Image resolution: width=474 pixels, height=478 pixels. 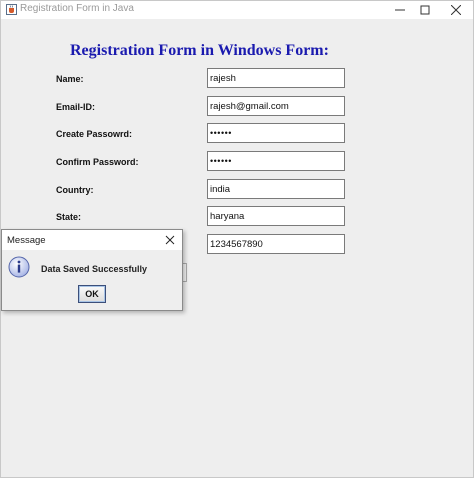 I want to click on state-input: haryana, so click(x=276, y=216).